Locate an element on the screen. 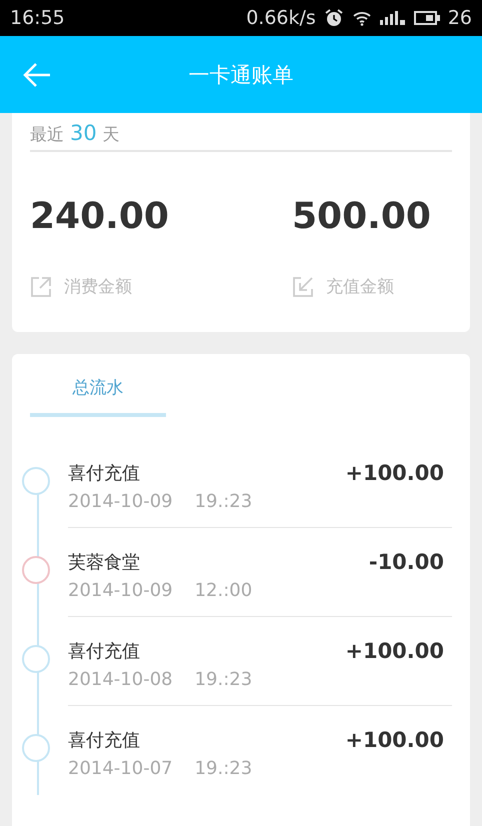 The height and width of the screenshot is (826, 482). battery-icon is located at coordinates (427, 18).